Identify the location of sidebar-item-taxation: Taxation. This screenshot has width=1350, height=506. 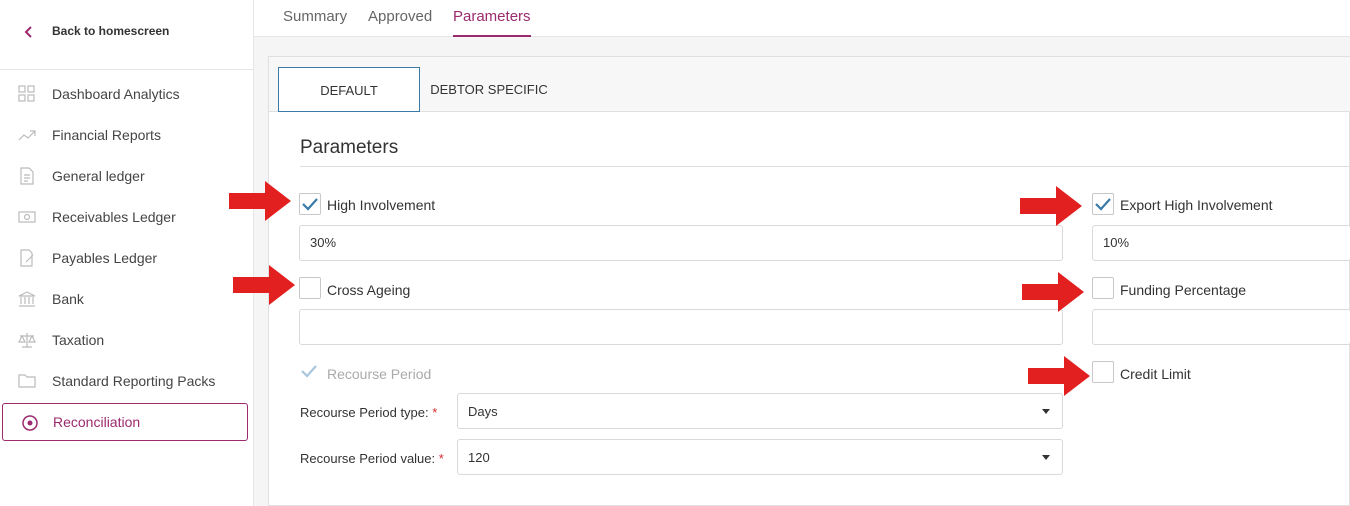
(126, 339).